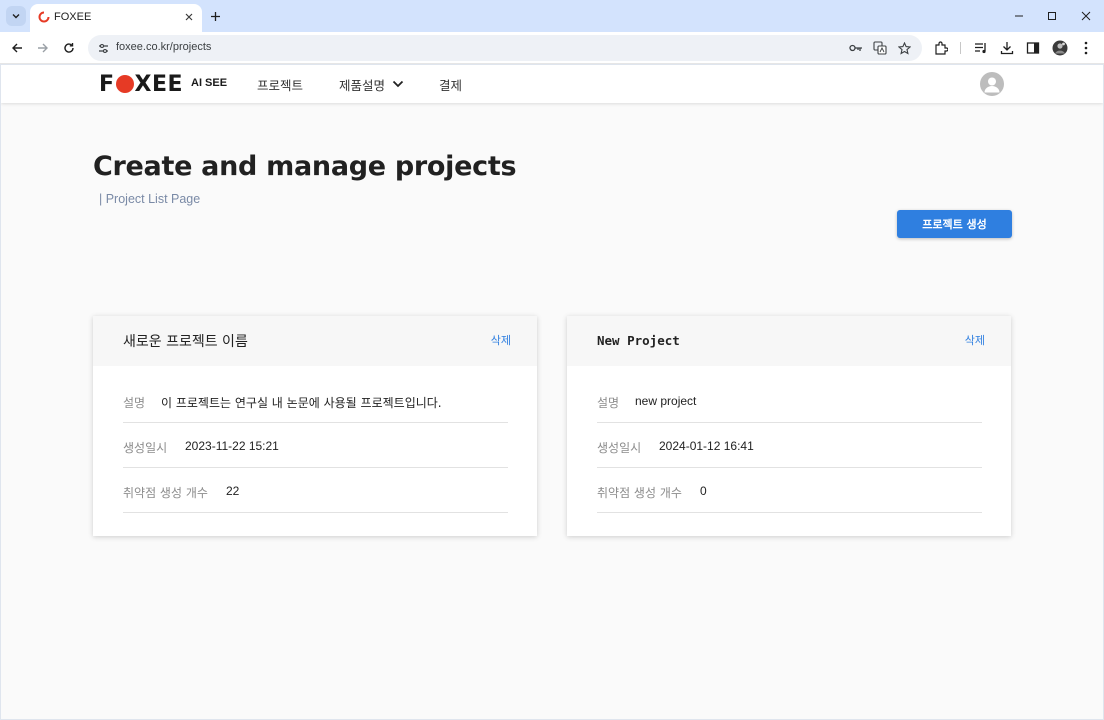  I want to click on close-icon, so click(1086, 16).